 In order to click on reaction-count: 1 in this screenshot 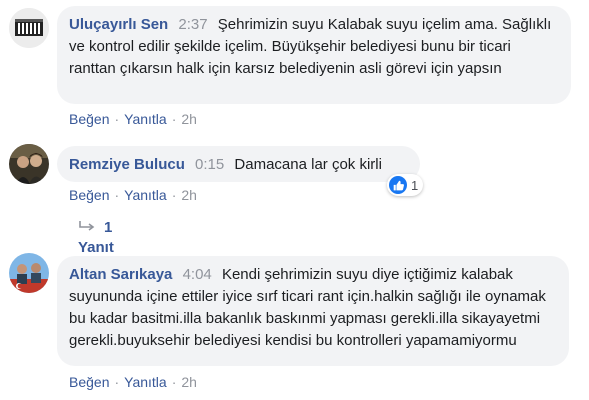, I will do `click(415, 185)`.